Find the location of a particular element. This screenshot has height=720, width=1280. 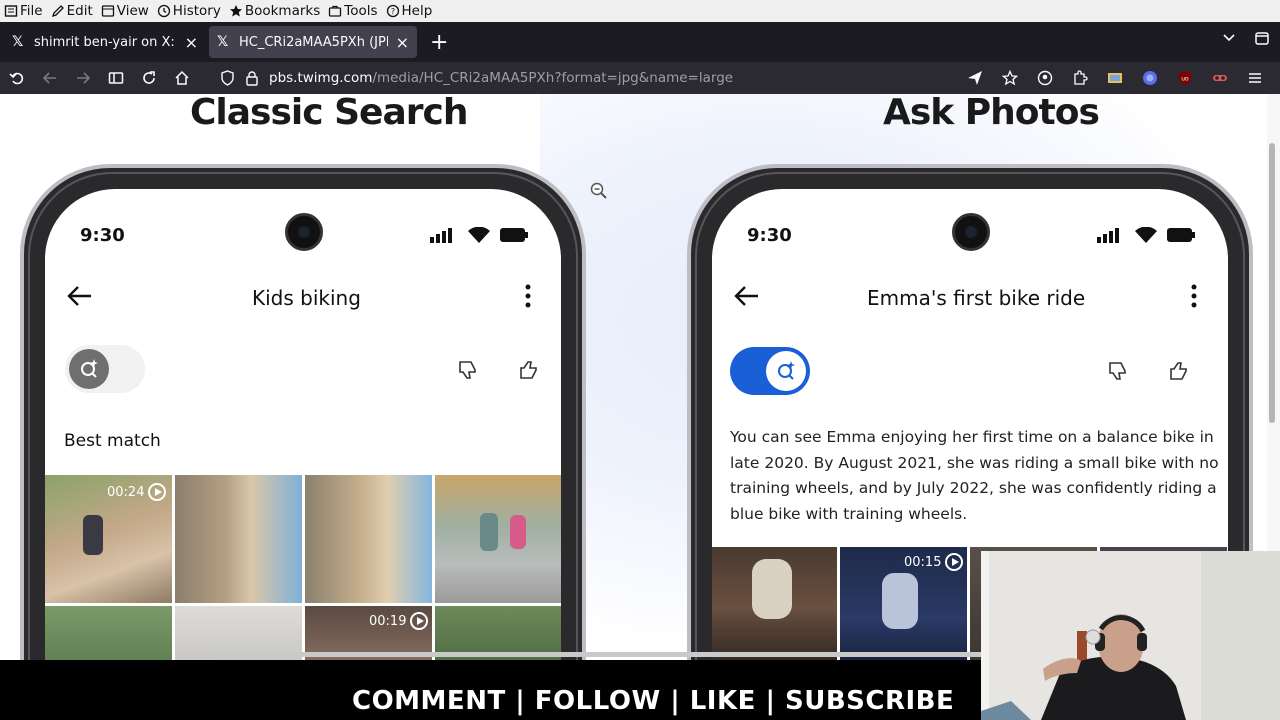

bookmark-star-button is located at coordinates (1009, 78).